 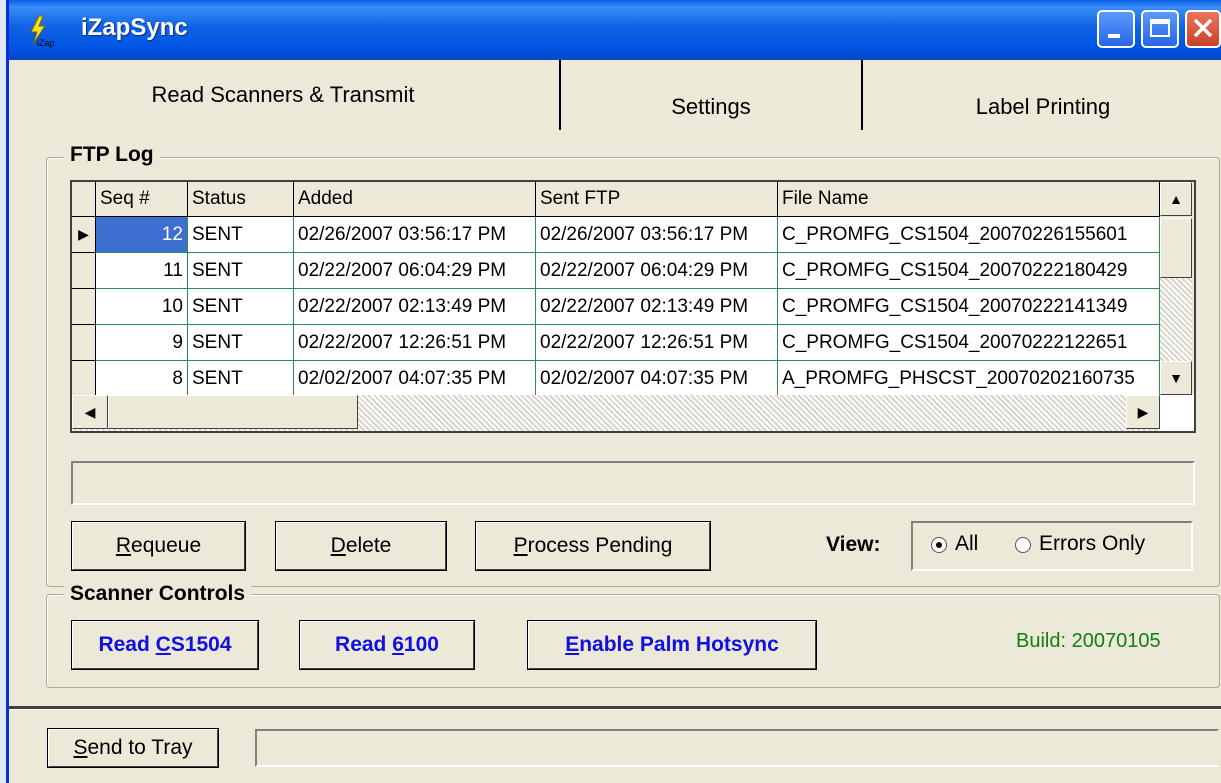 I want to click on arrow-right-icon: ▶, so click(x=1143, y=411).